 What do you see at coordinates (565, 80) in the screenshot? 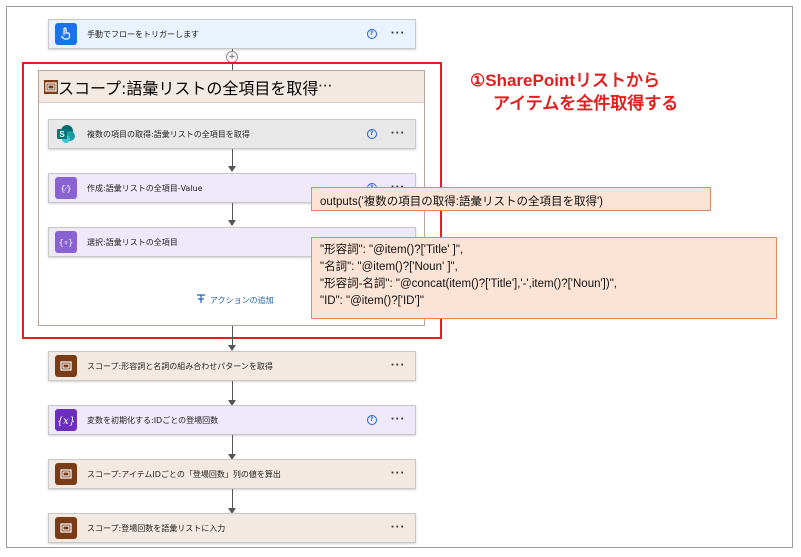
I see `annotation-title-line1: ①SharePointリストから` at bounding box center [565, 80].